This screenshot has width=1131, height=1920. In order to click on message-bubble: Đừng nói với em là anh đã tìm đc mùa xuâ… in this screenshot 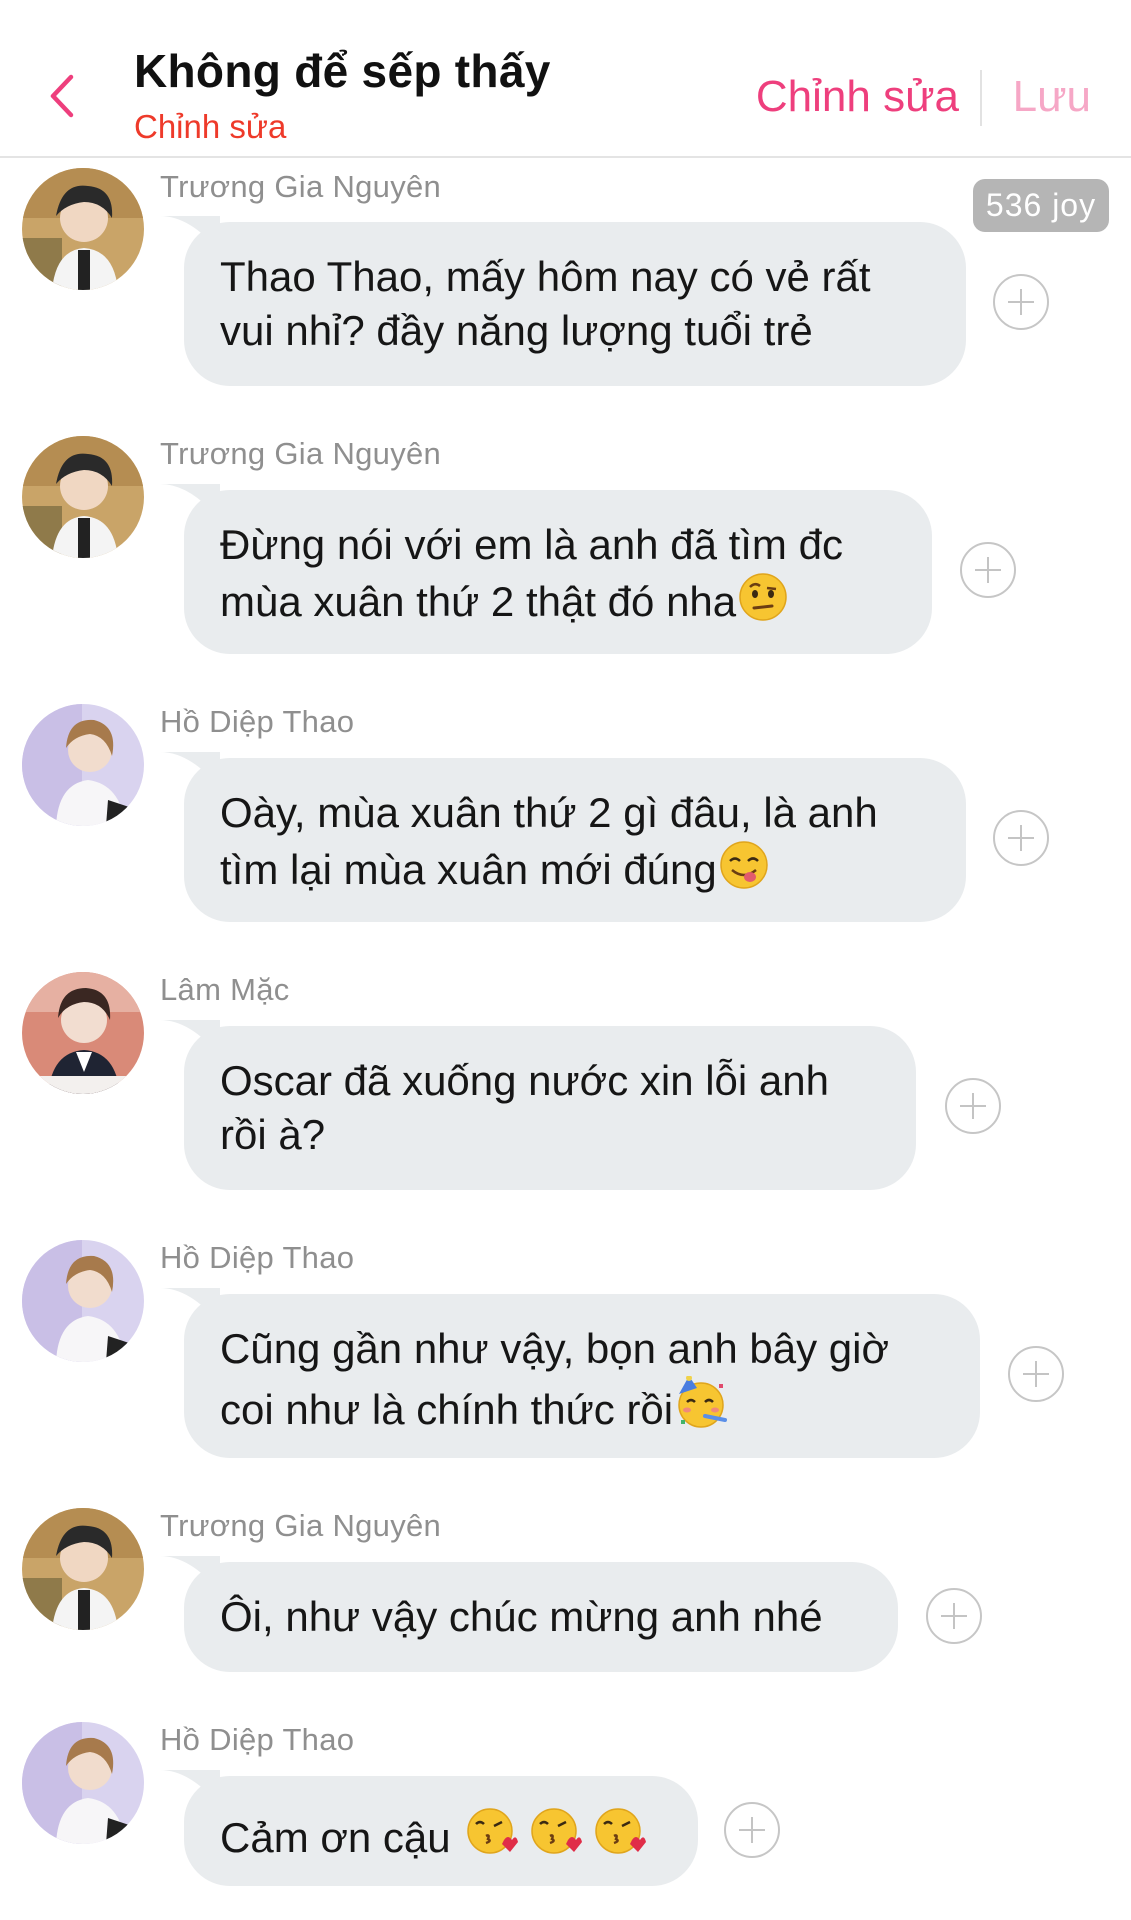, I will do `click(558, 572)`.